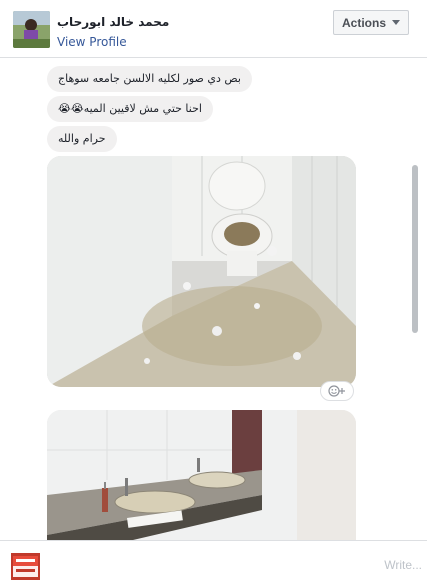 This screenshot has width=427, height=580. I want to click on message-text: بص دي صور لكليه الالسن جامعه سوهاج, so click(149, 78).